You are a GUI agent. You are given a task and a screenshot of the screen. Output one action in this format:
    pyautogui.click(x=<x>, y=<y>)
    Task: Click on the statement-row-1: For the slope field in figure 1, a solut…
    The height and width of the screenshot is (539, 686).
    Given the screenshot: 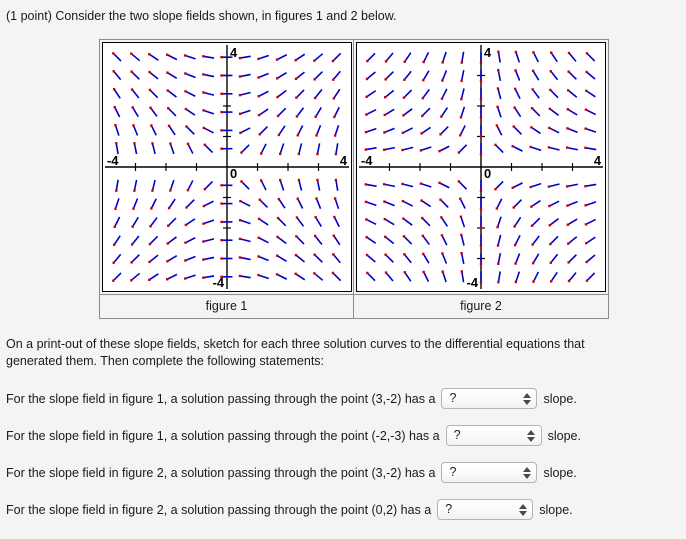 What is the action you would take?
    pyautogui.click(x=291, y=398)
    